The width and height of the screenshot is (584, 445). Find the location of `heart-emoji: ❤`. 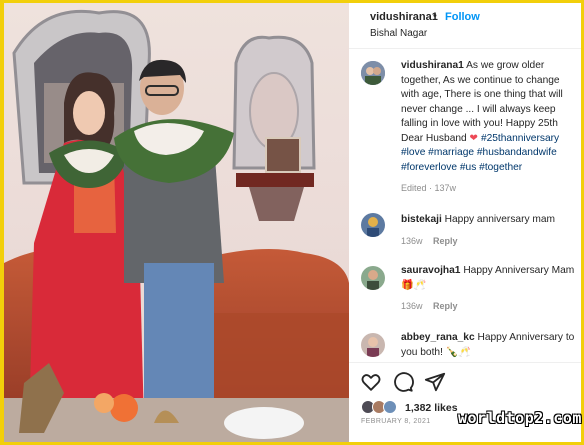

heart-emoji: ❤ is located at coordinates (474, 138).